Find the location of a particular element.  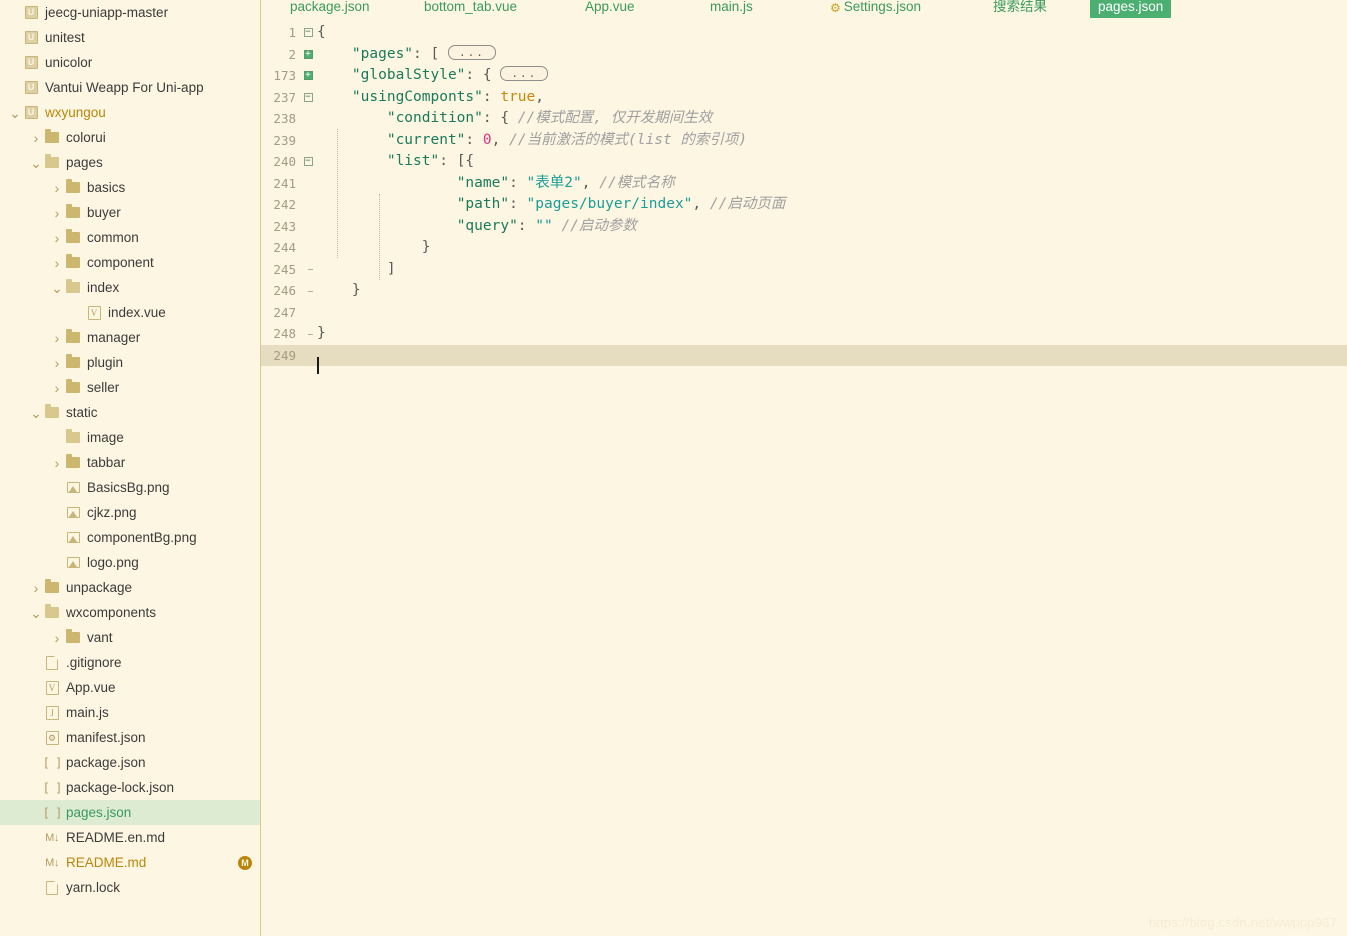

tree-item-index-vue: Vindex.vue is located at coordinates (130, 312).